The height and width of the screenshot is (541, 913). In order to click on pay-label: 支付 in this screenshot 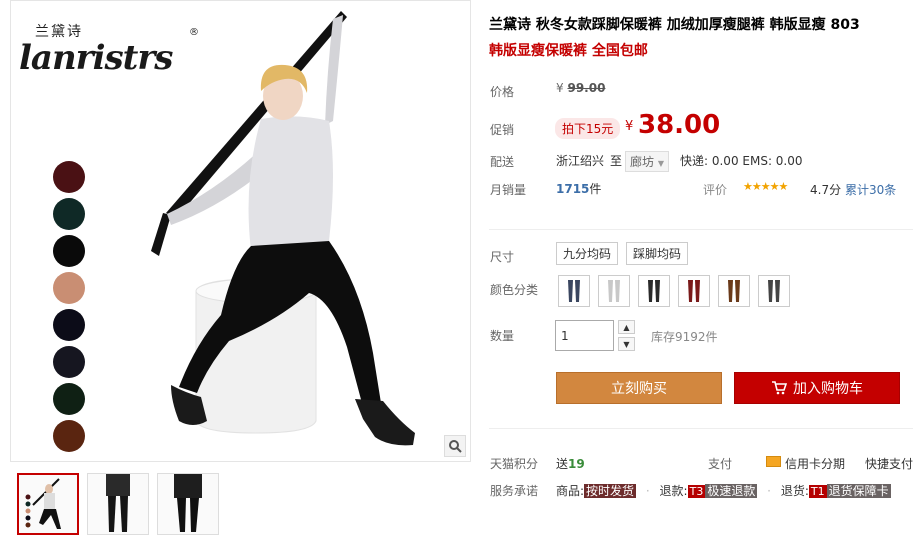, I will do `click(720, 464)`.